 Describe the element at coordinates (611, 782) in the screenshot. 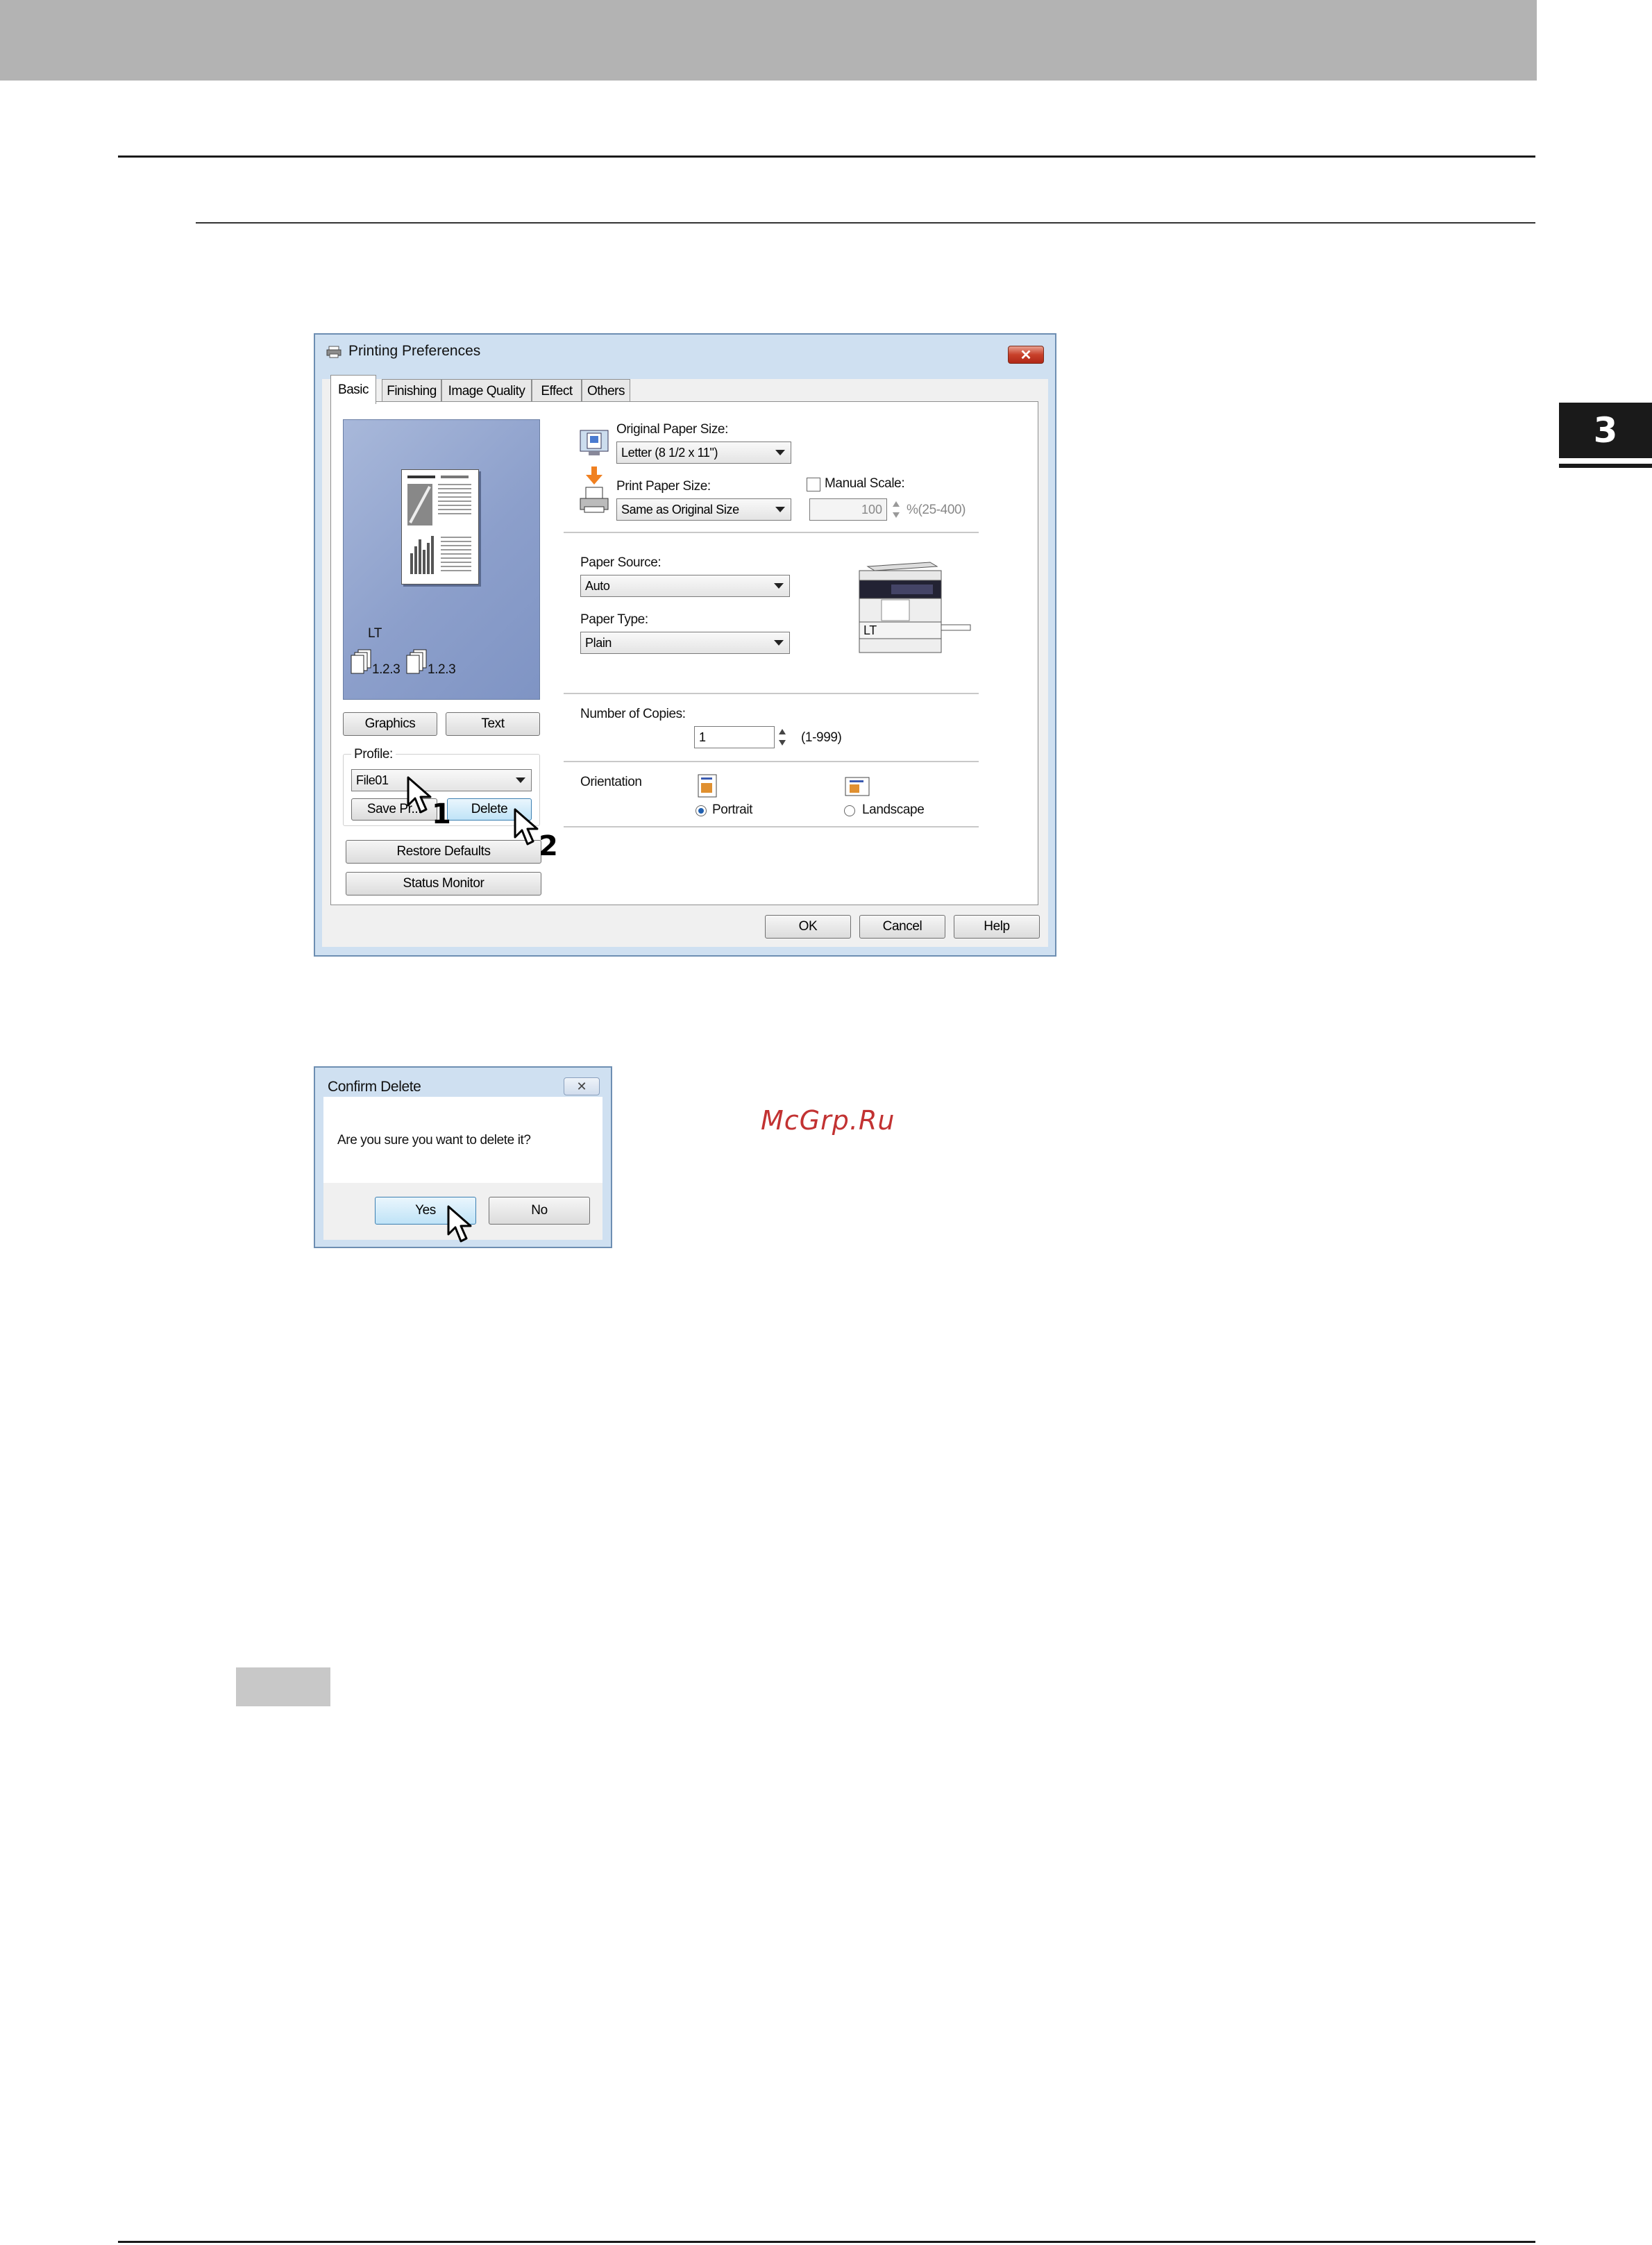

I see `orientation-label: Orientation` at that location.